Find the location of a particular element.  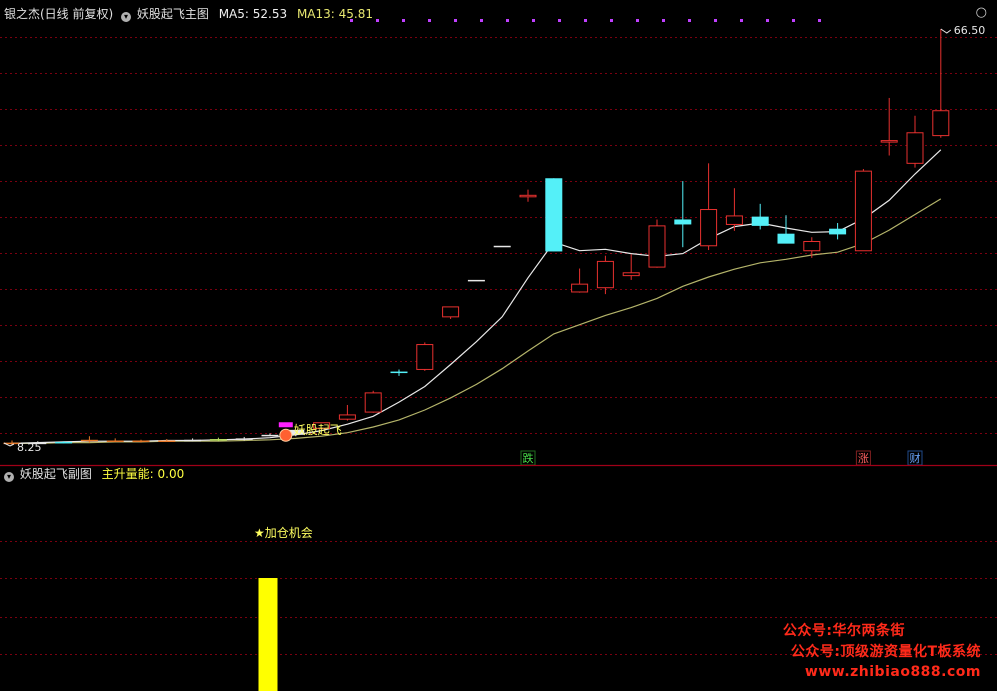

high-price-label: 66.50 is located at coordinates (970, 30).